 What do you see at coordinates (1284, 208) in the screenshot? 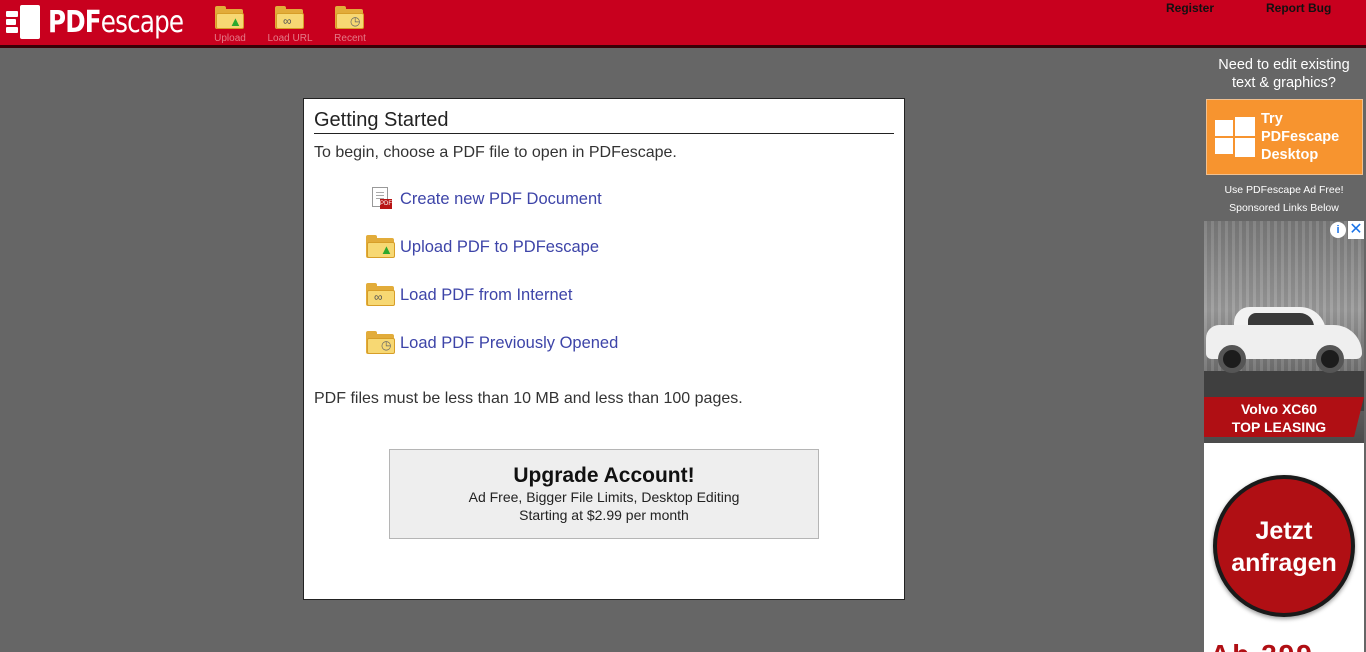
I see `sponsored-label: Sponsored Links Below` at bounding box center [1284, 208].